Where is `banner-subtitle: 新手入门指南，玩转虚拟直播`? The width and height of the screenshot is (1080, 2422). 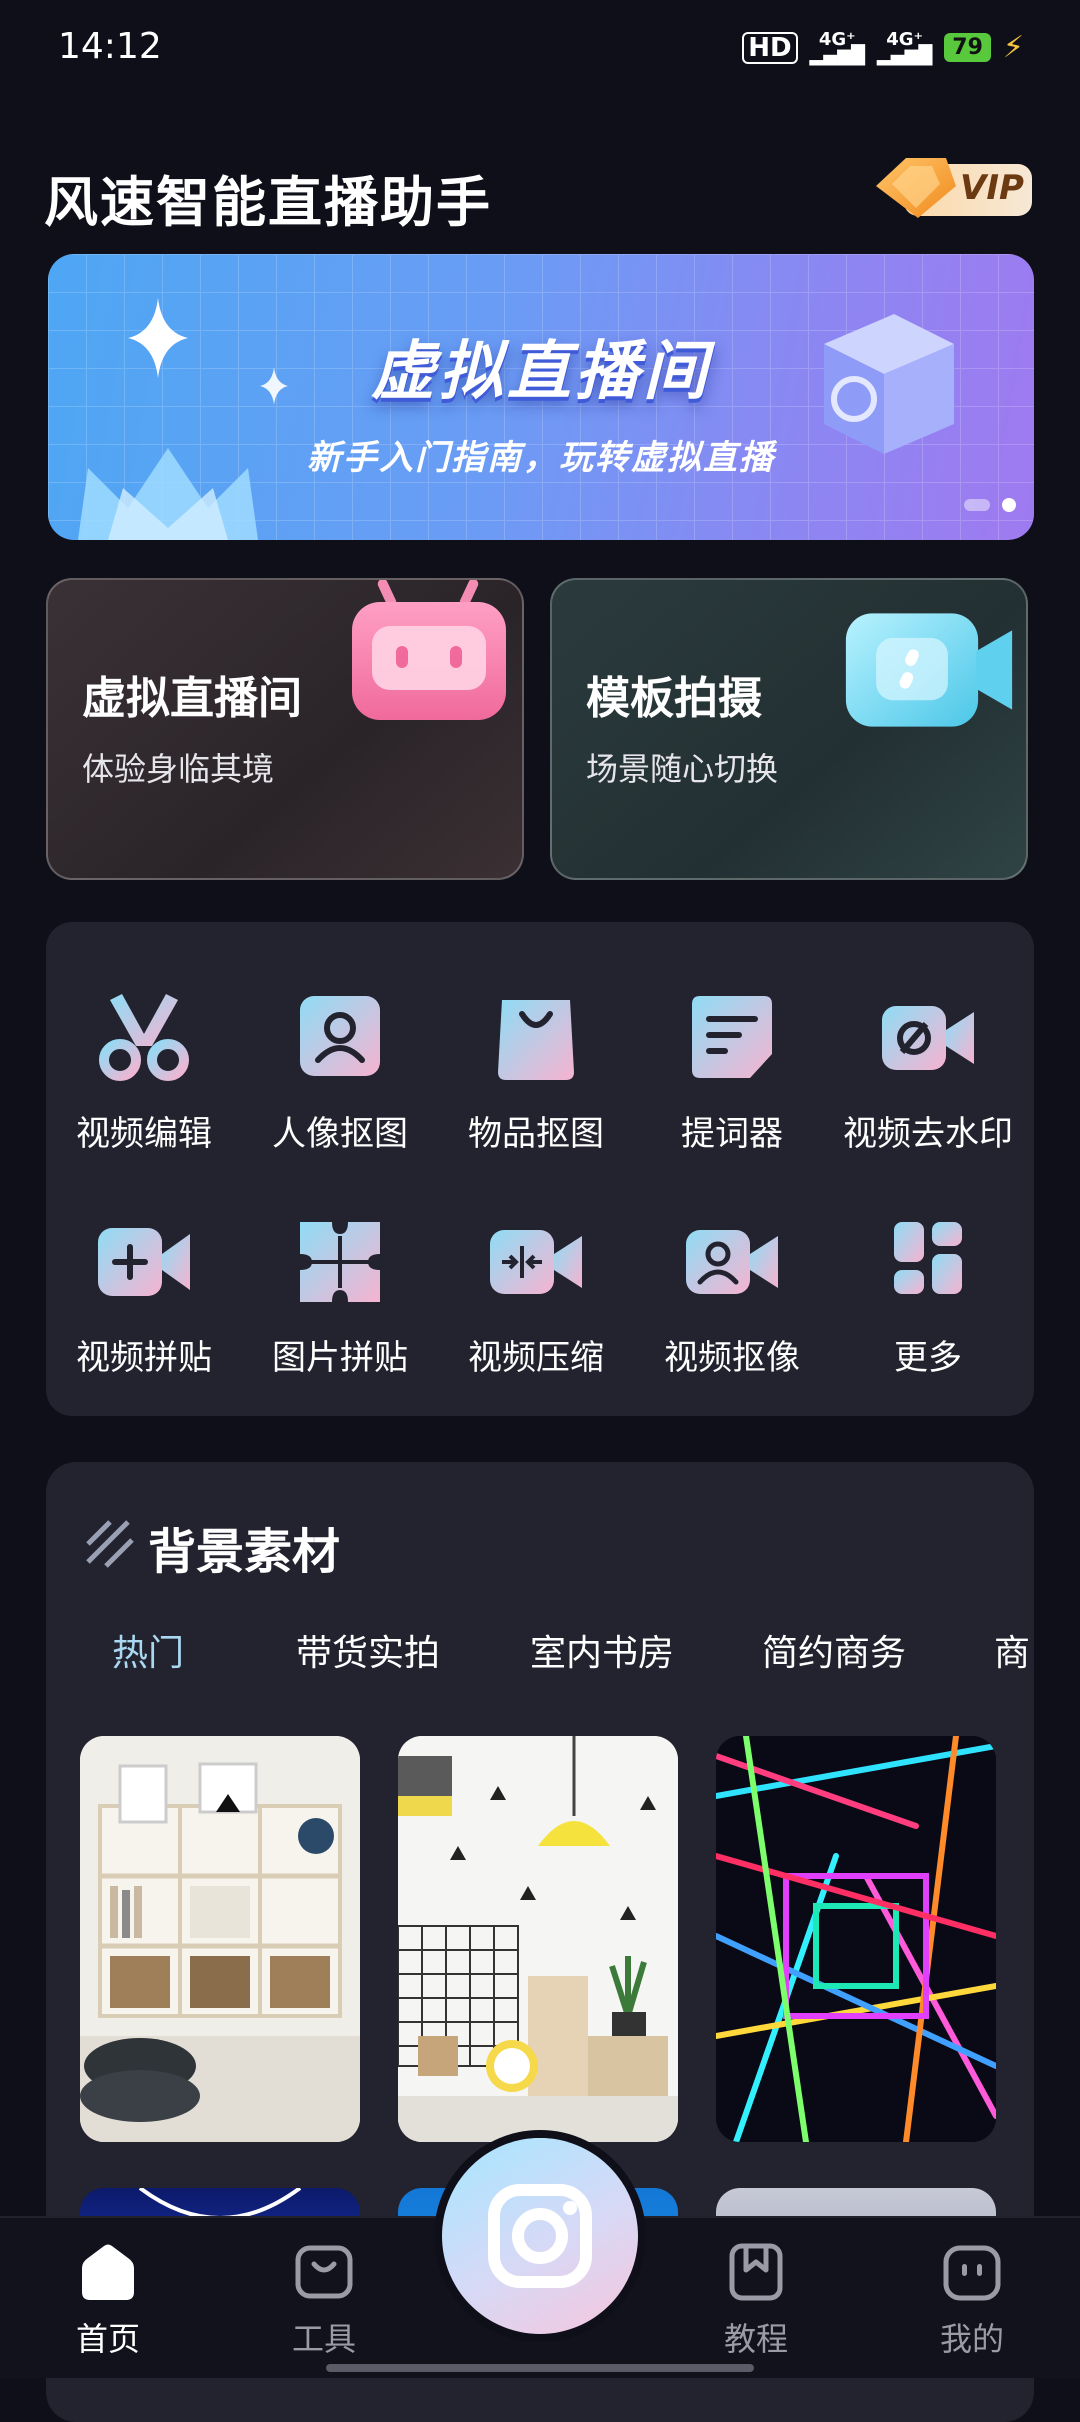 banner-subtitle: 新手入门指南，玩转虚拟直播 is located at coordinates (541, 458).